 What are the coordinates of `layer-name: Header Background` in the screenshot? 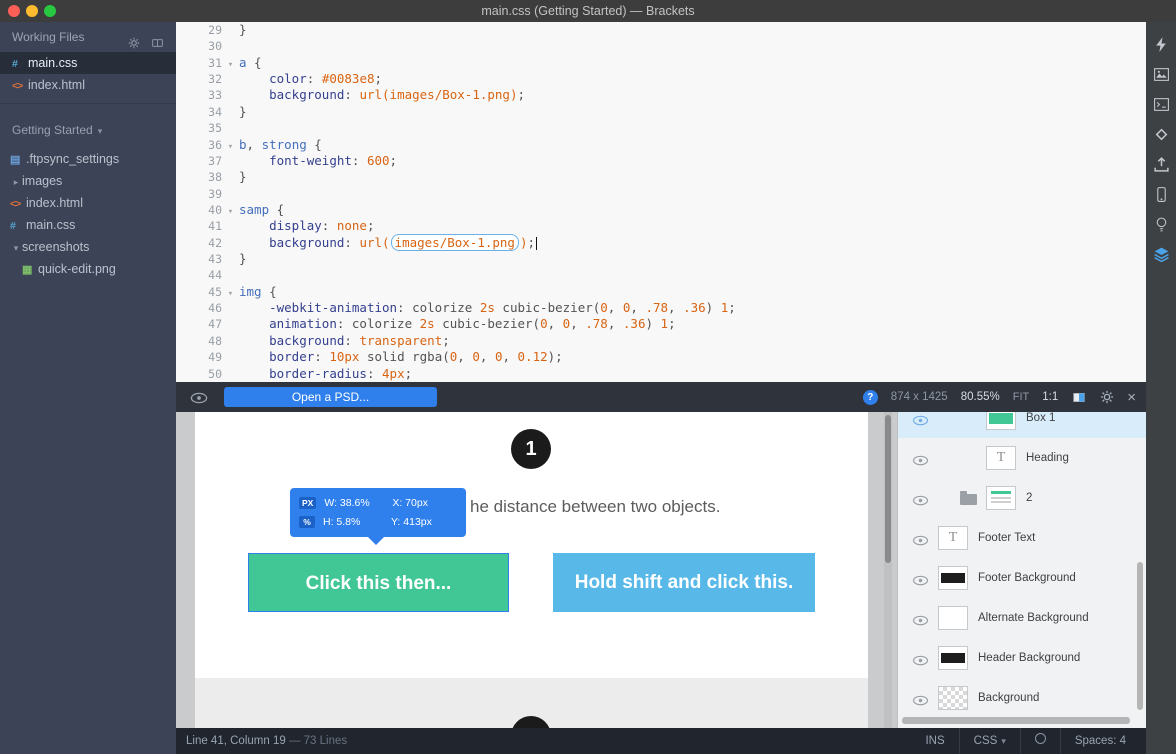 It's located at (1029, 658).